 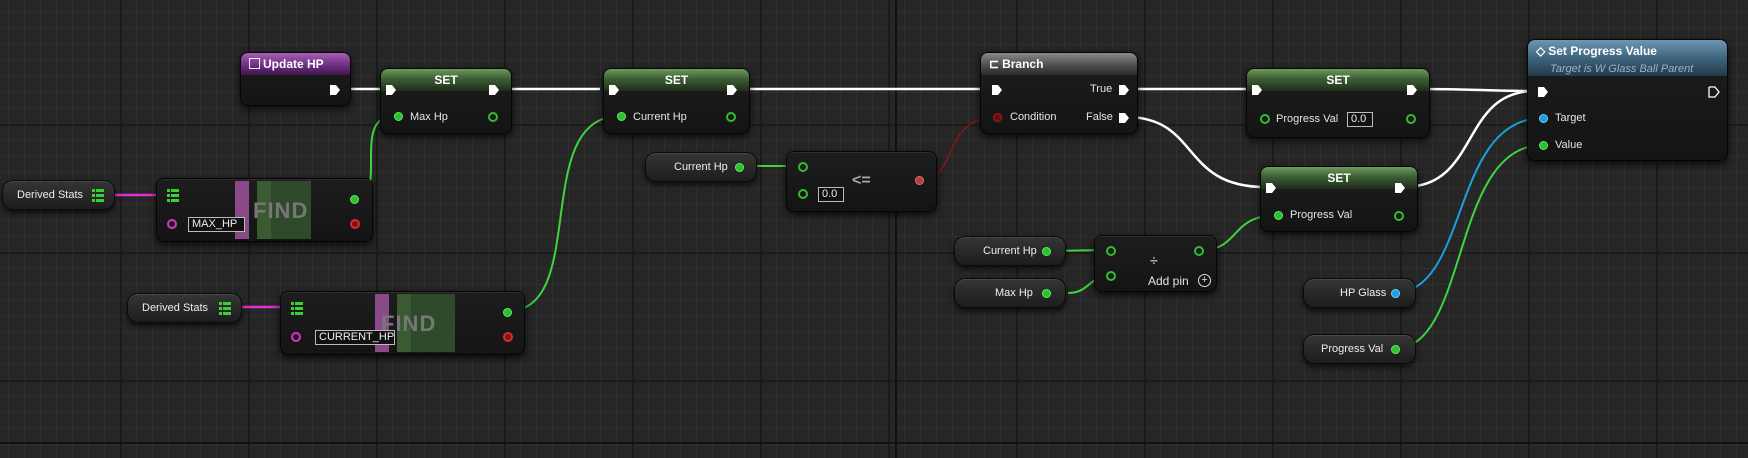 What do you see at coordinates (1338, 80) in the screenshot?
I see `set-progress-true-header: SET` at bounding box center [1338, 80].